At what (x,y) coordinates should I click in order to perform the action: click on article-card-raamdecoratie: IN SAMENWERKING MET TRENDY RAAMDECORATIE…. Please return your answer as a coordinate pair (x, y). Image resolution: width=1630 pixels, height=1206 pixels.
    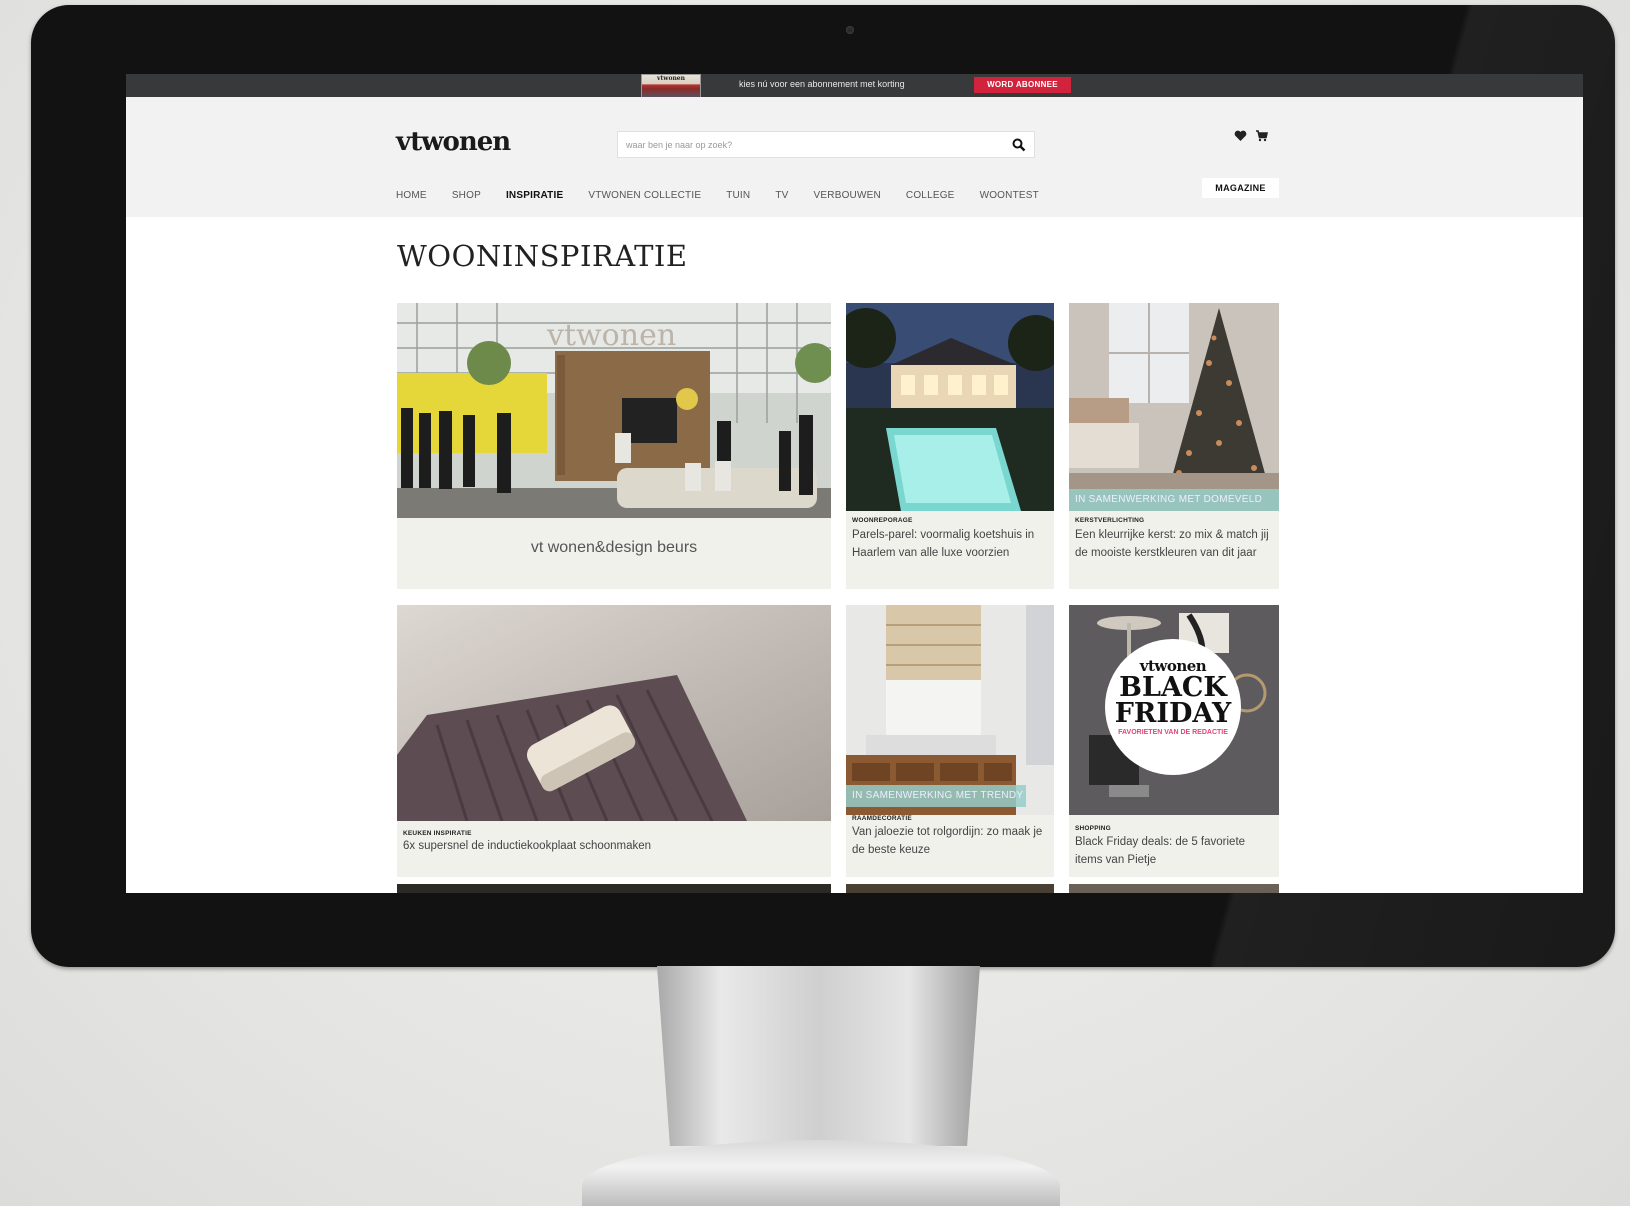
    Looking at the image, I should click on (950, 741).